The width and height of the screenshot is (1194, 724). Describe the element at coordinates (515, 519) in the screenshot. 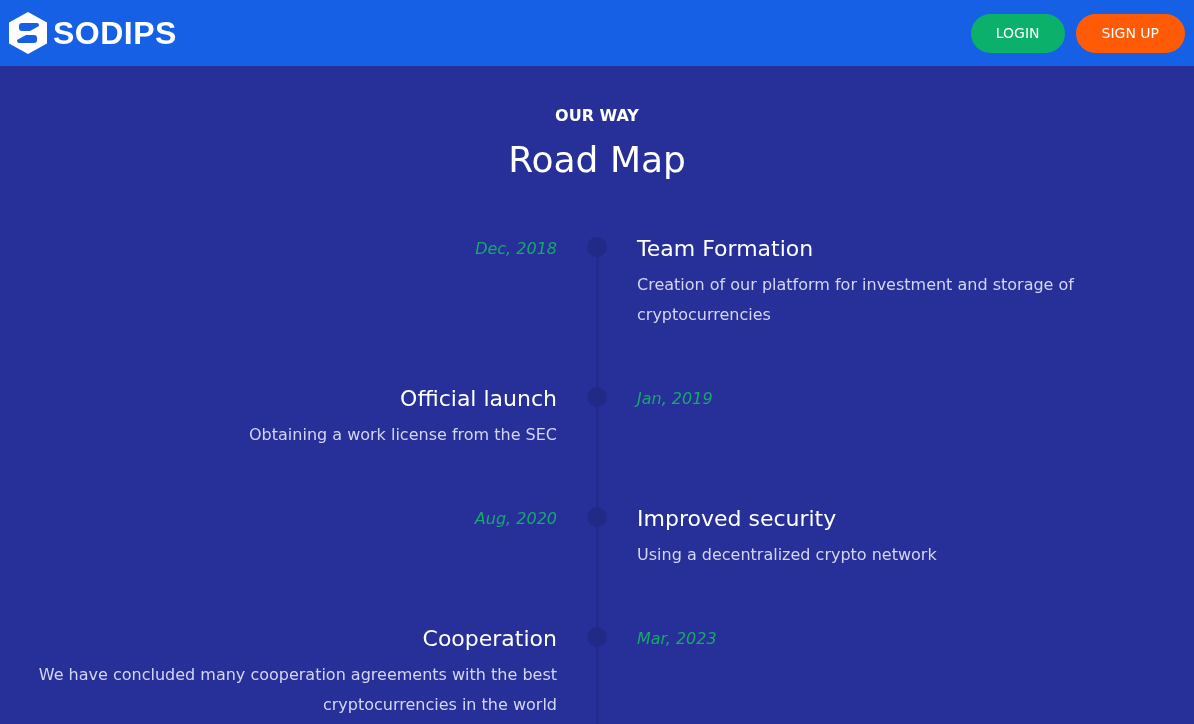

I see `timeline-date: Aug, 2020` at that location.